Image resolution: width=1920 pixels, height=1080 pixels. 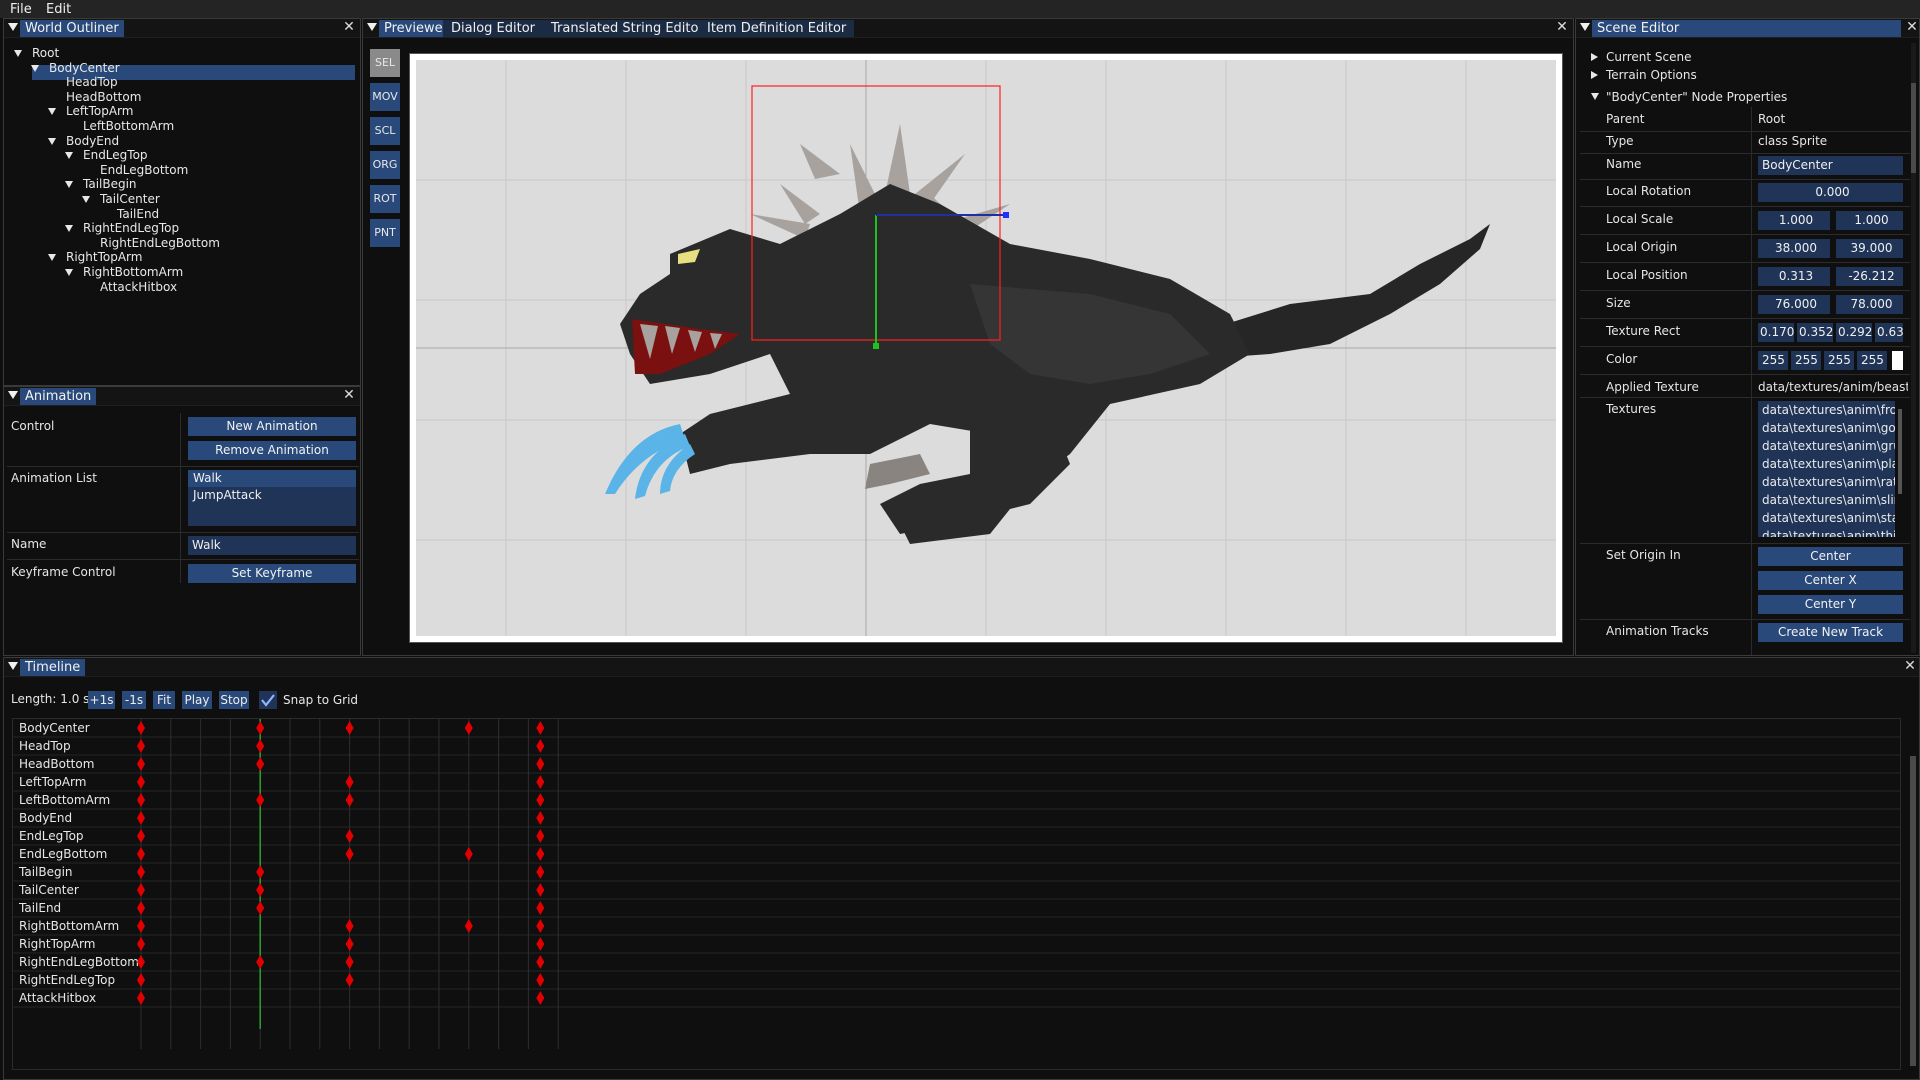 What do you see at coordinates (268, 700) in the screenshot?
I see `snap-to-grid-checkbox` at bounding box center [268, 700].